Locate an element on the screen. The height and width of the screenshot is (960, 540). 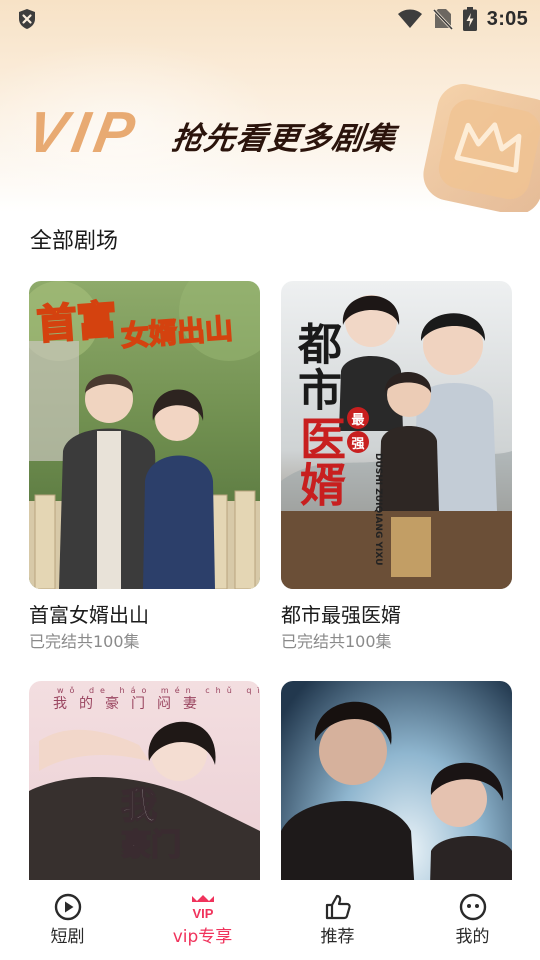
tab-mine: 我的 is located at coordinates (472, 920).